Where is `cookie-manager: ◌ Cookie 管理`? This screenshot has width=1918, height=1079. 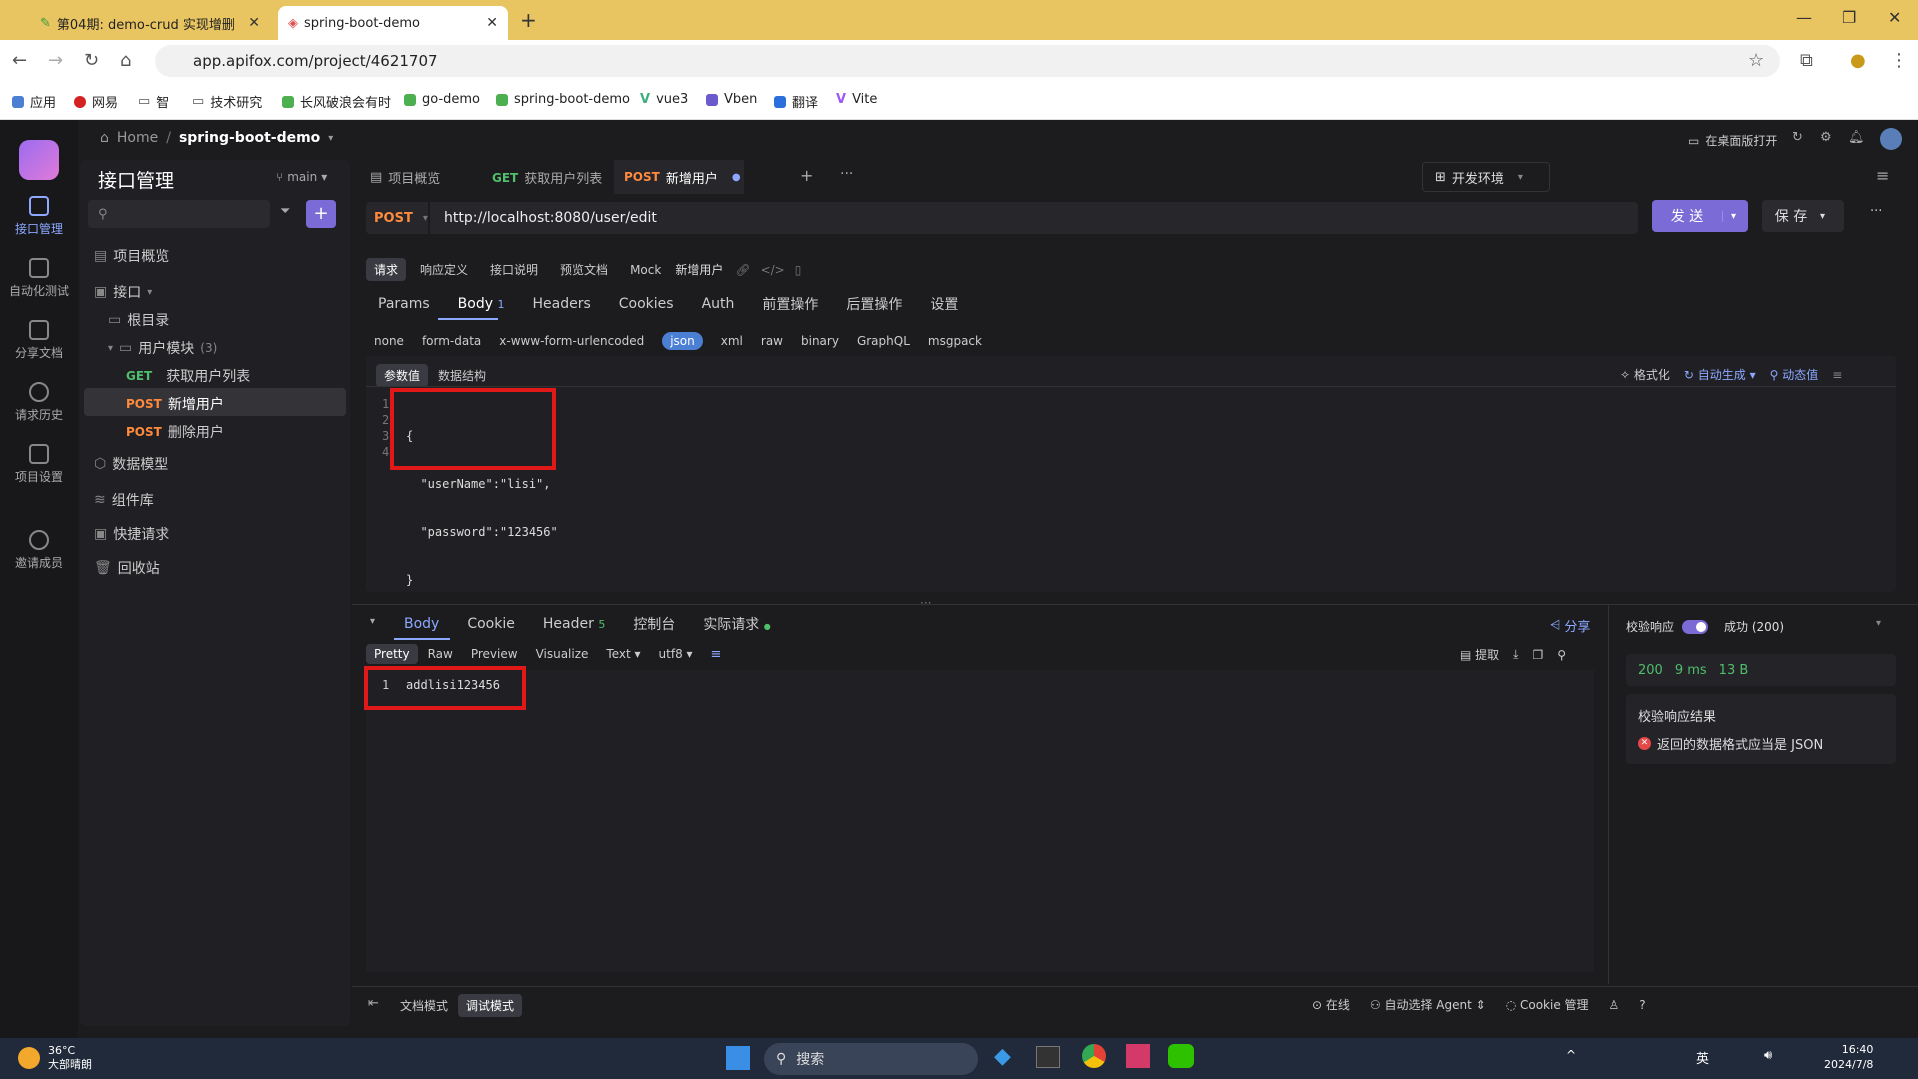
cookie-manager: ◌ Cookie 管理 is located at coordinates (1547, 1004).